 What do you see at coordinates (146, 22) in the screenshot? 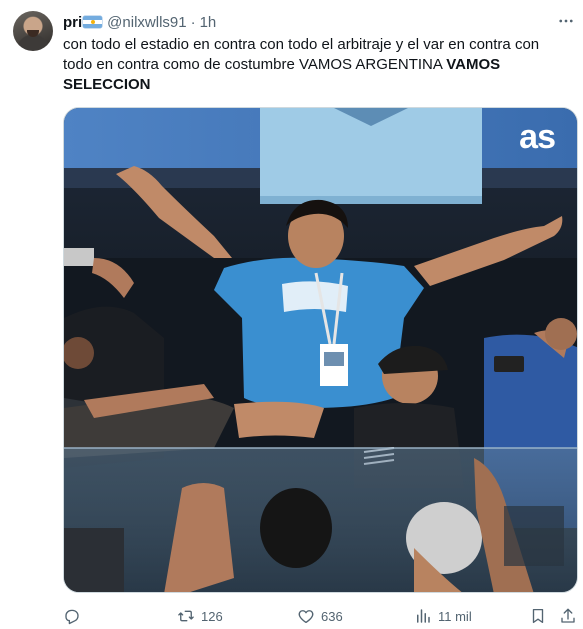
I see `user-handle: @nilxwlls91` at bounding box center [146, 22].